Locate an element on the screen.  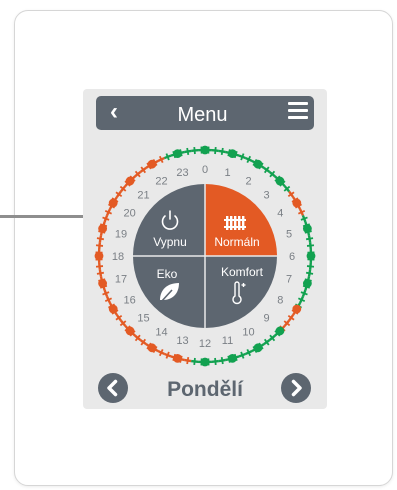
hour-label: 22 is located at coordinates (161, 182).